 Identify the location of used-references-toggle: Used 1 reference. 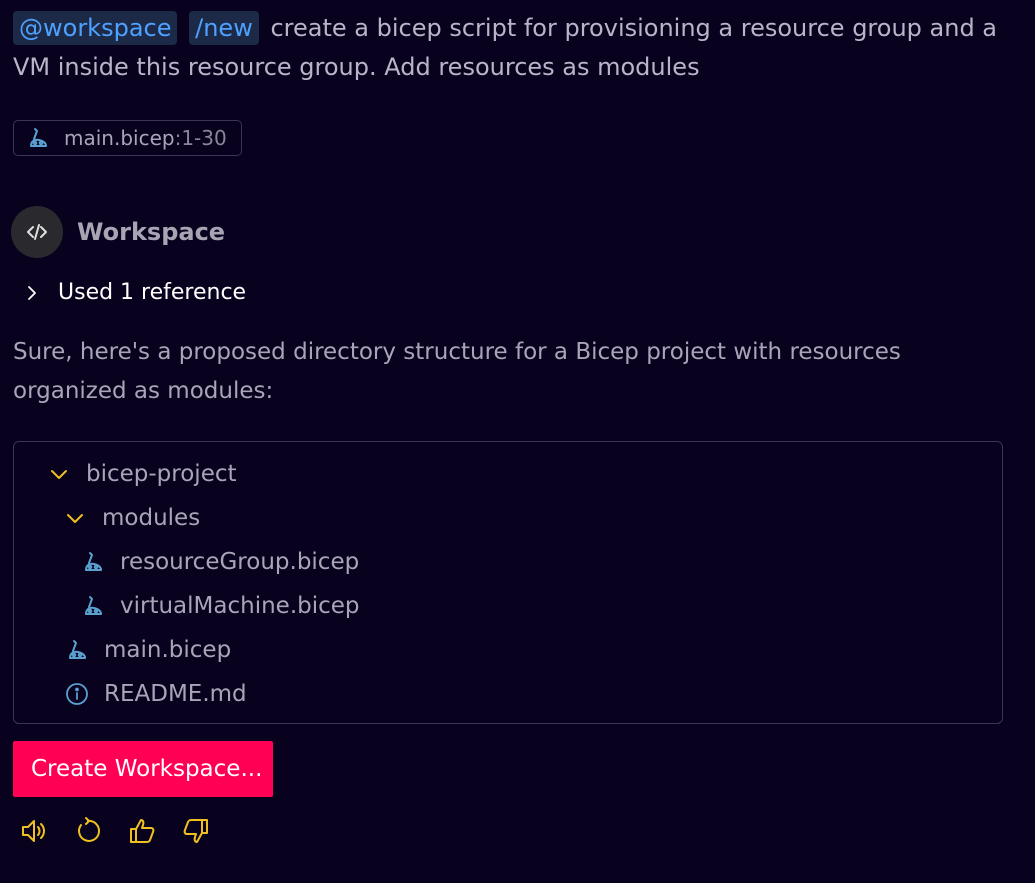
(134, 292).